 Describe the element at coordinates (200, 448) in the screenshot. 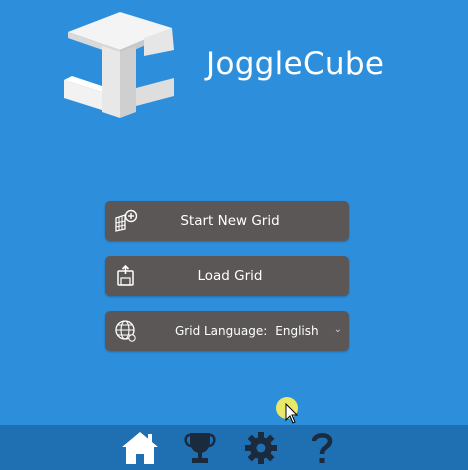

I see `trophy-icon` at that location.